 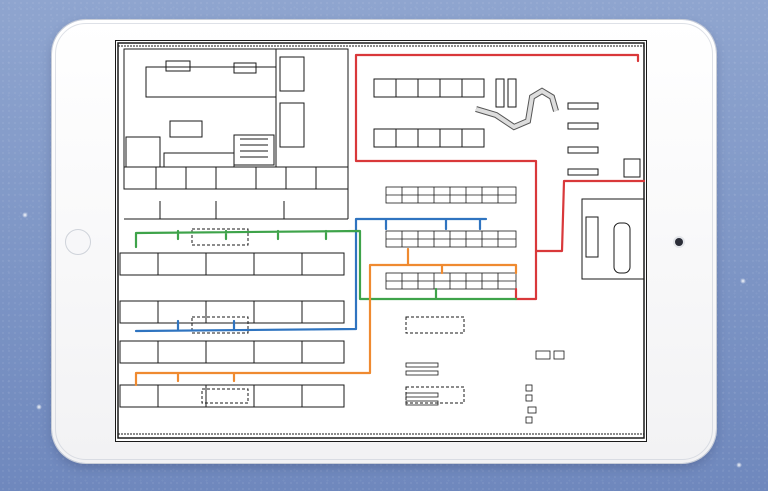 What do you see at coordinates (526, 275) in the screenshot?
I see `red-route-branch` at bounding box center [526, 275].